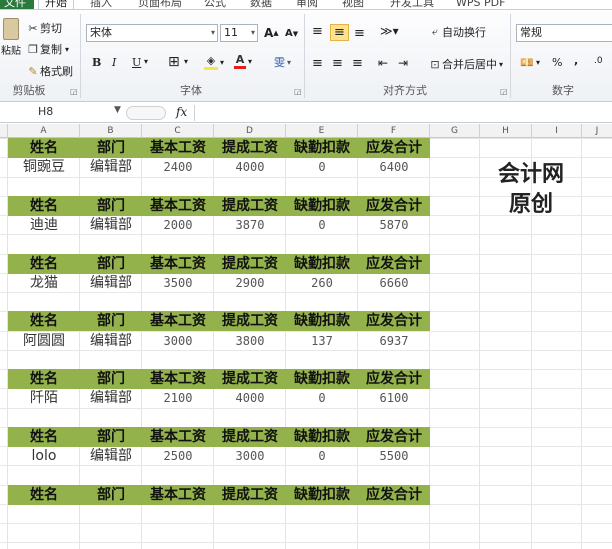  I want to click on name-box: H8, so click(64, 113).